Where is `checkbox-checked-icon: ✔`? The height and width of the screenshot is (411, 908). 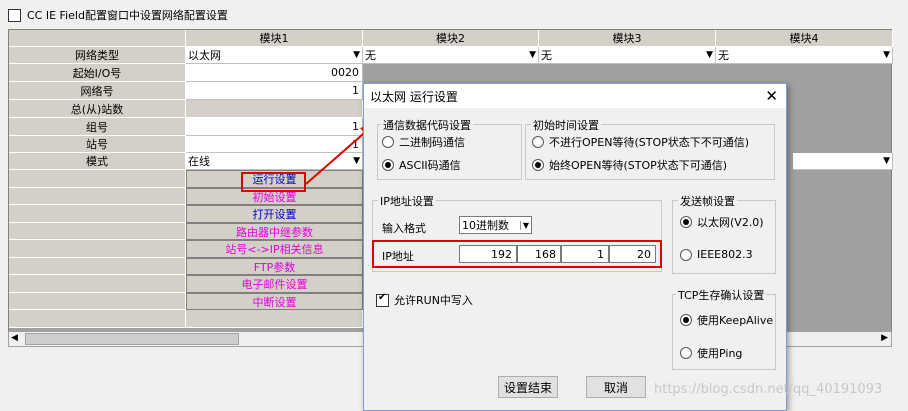 checkbox-checked-icon: ✔ is located at coordinates (382, 299).